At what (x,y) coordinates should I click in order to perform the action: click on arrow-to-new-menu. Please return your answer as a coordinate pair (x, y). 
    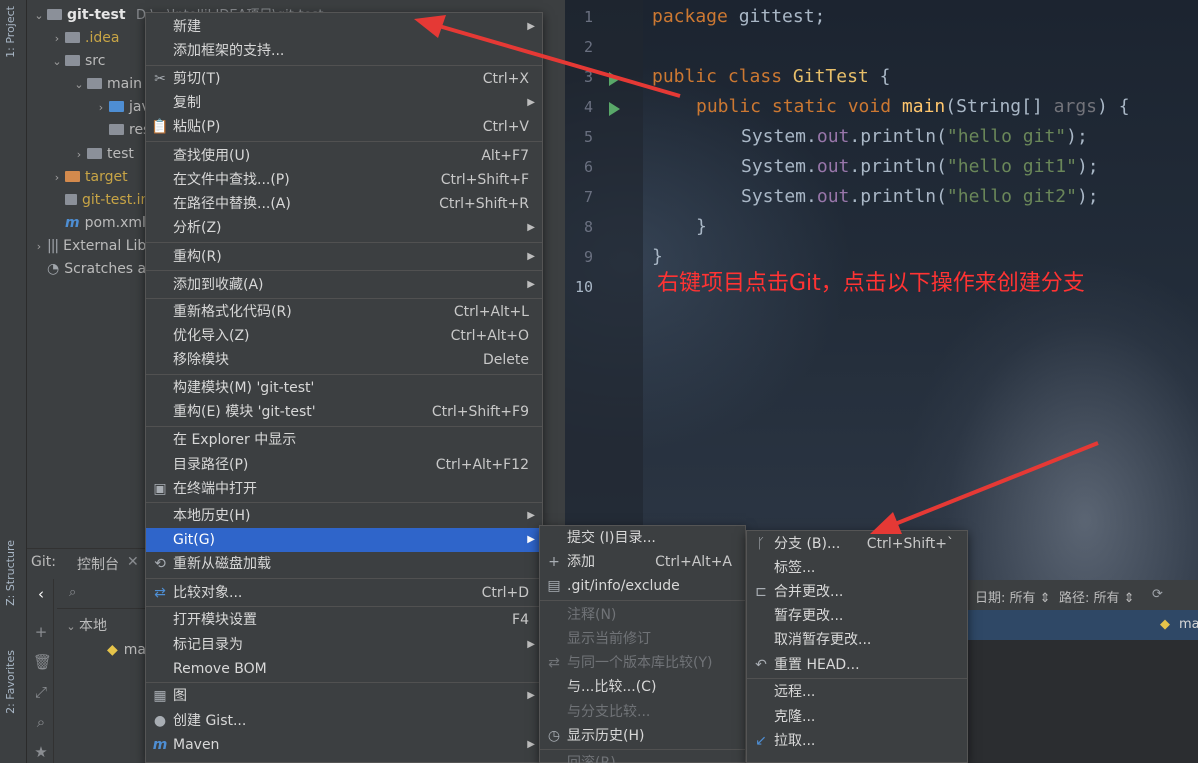
    Looking at the image, I should click on (556, 60).